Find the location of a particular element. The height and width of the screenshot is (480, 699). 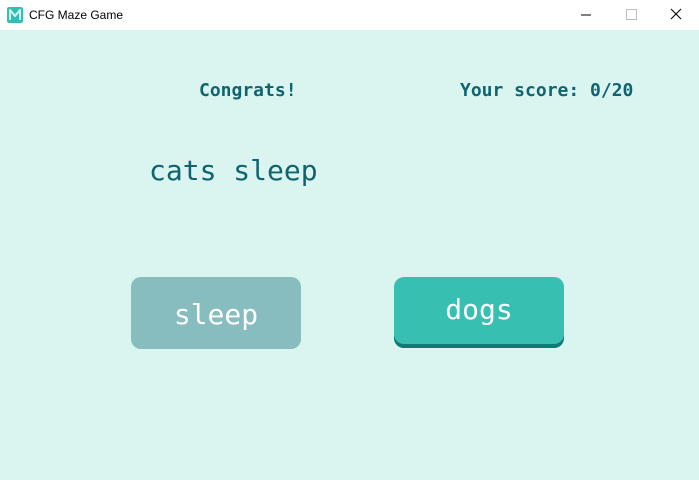

choice-button-sleep: sleep is located at coordinates (216, 313).